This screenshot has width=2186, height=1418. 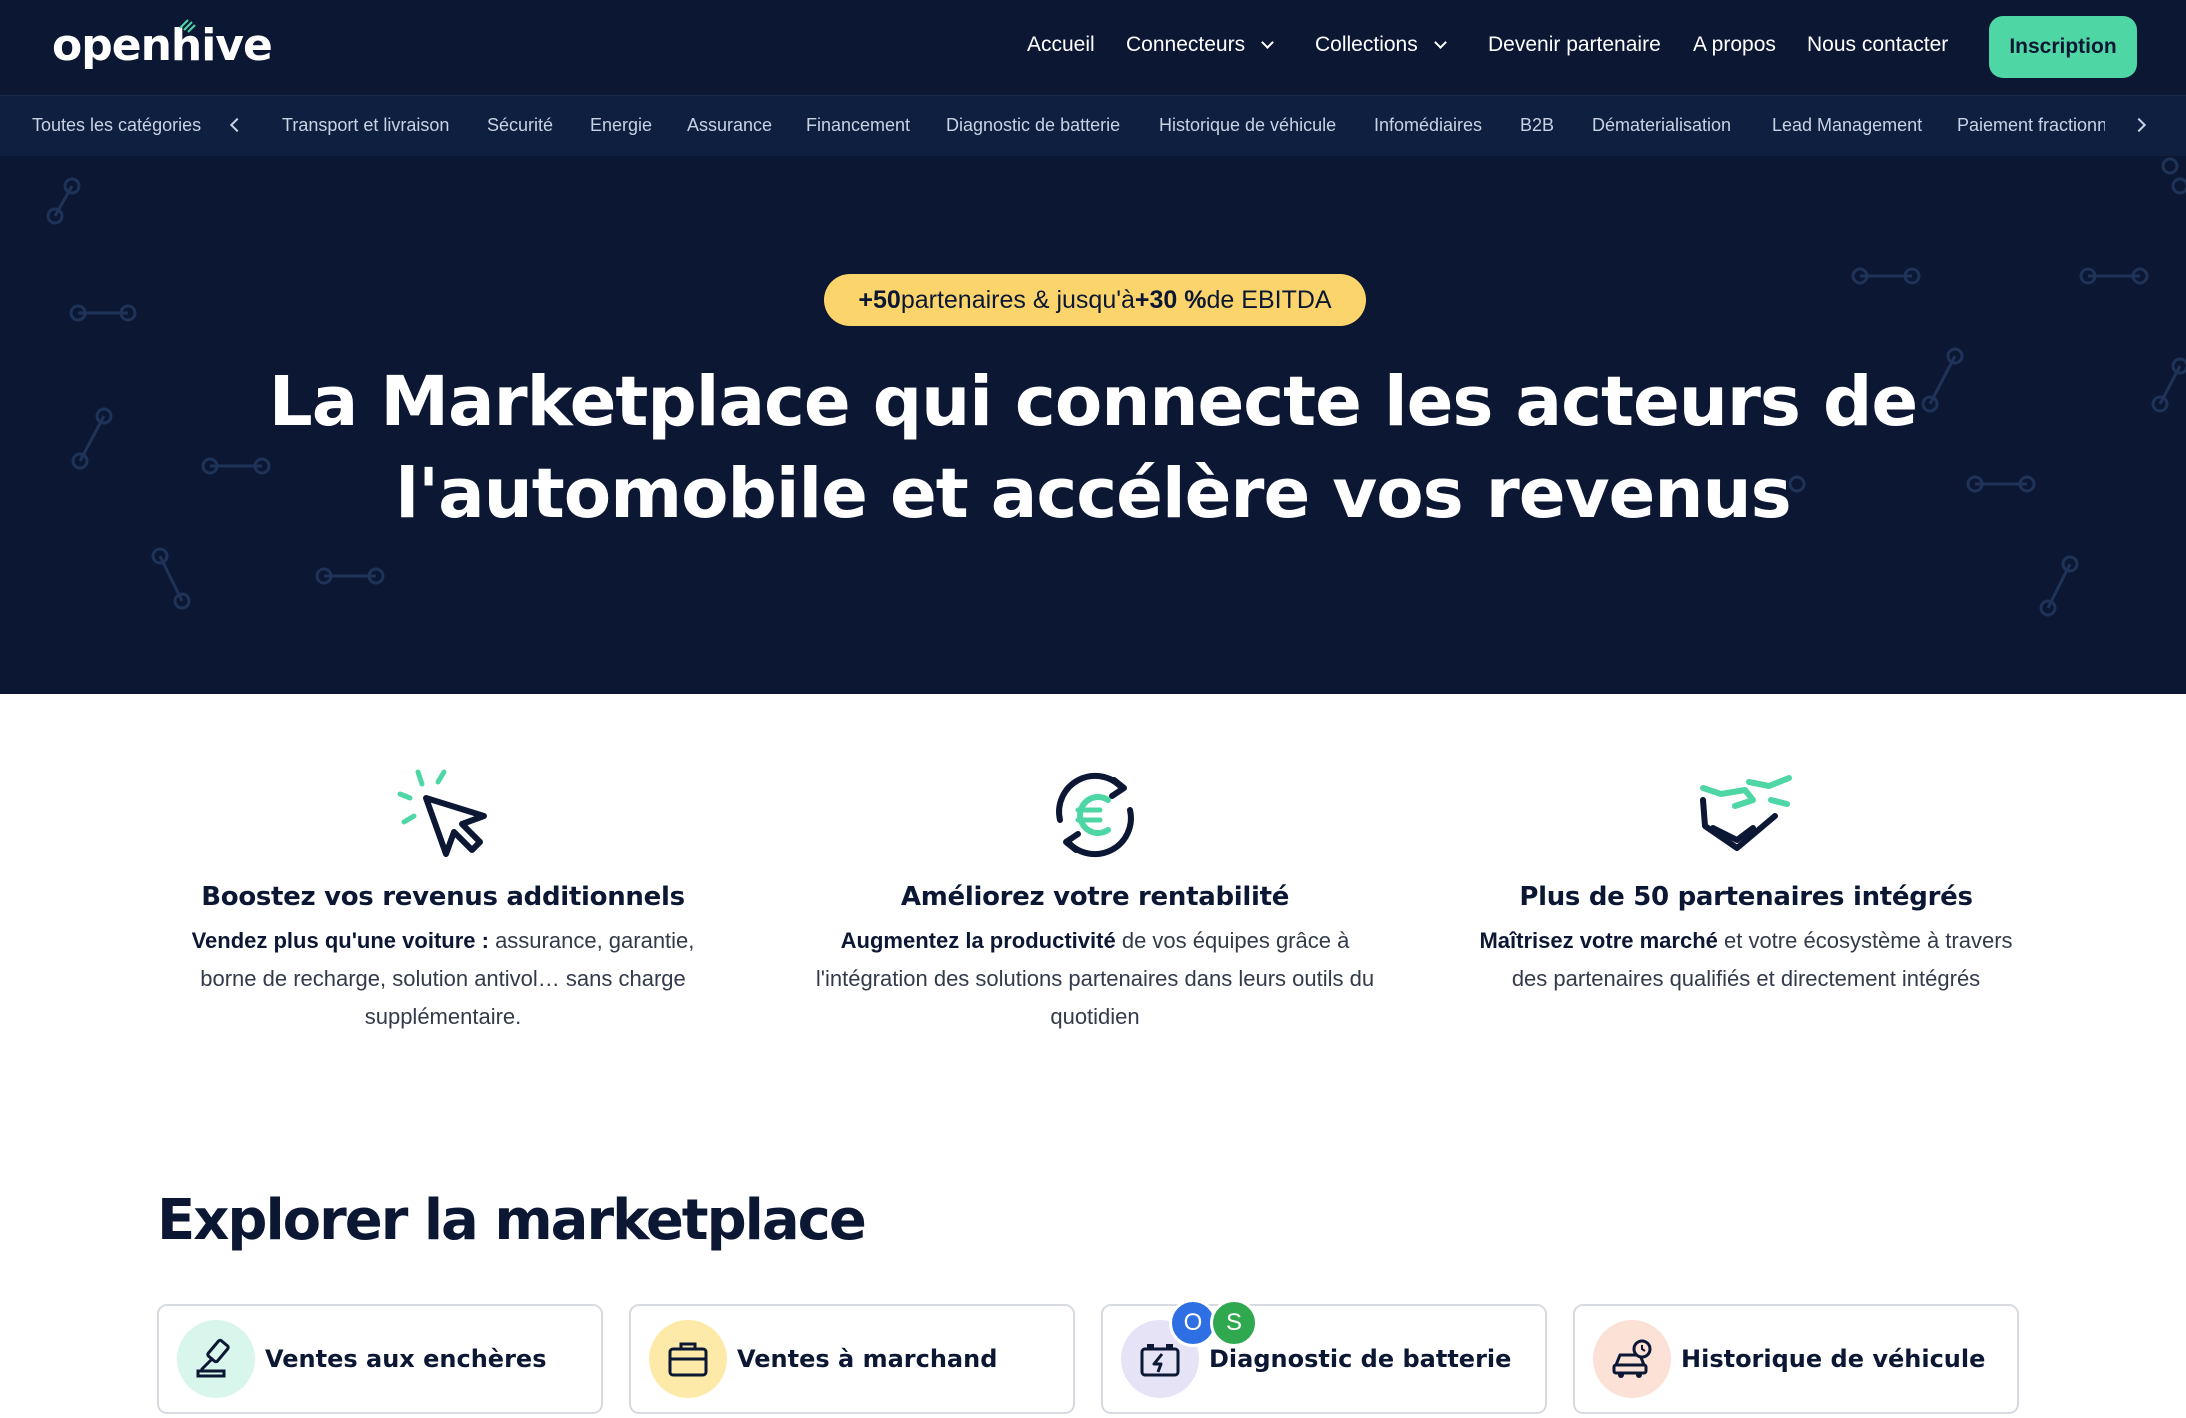 What do you see at coordinates (1033, 125) in the screenshot?
I see `category-item: Diagnostic de batterie` at bounding box center [1033, 125].